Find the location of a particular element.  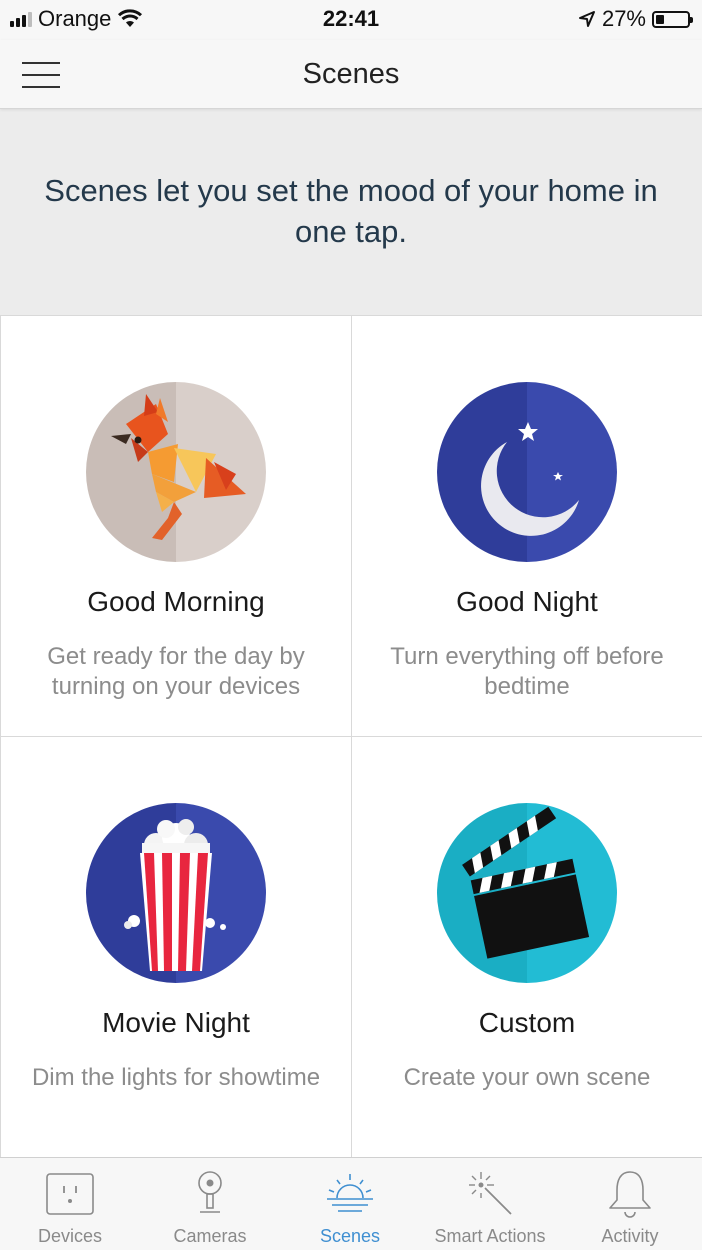

scene-description: Create your own scene is located at coordinates (527, 1077).